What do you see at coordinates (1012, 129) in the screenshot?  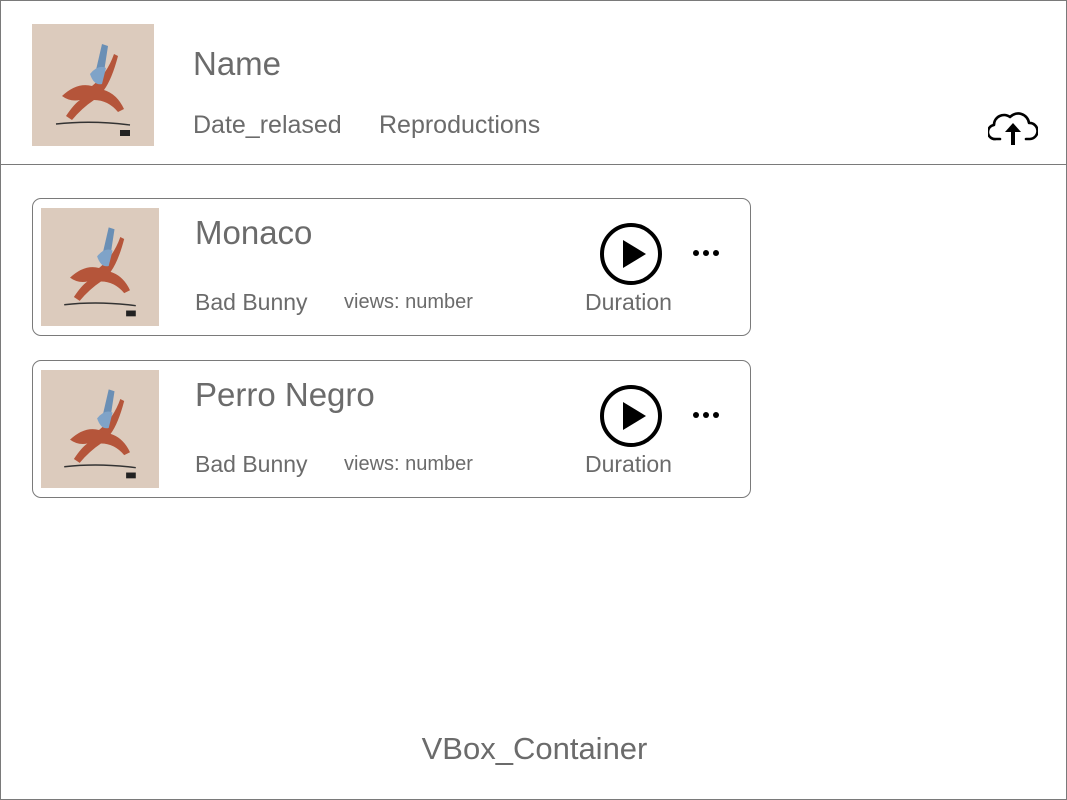 I see `cloud-upload-icon` at bounding box center [1012, 129].